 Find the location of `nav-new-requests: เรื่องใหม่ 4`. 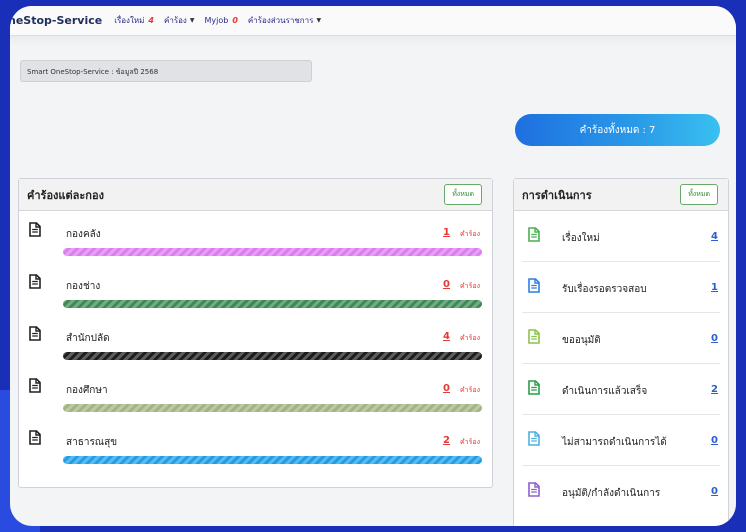

nav-new-requests: เรื่องใหม่ 4 is located at coordinates (134, 20).